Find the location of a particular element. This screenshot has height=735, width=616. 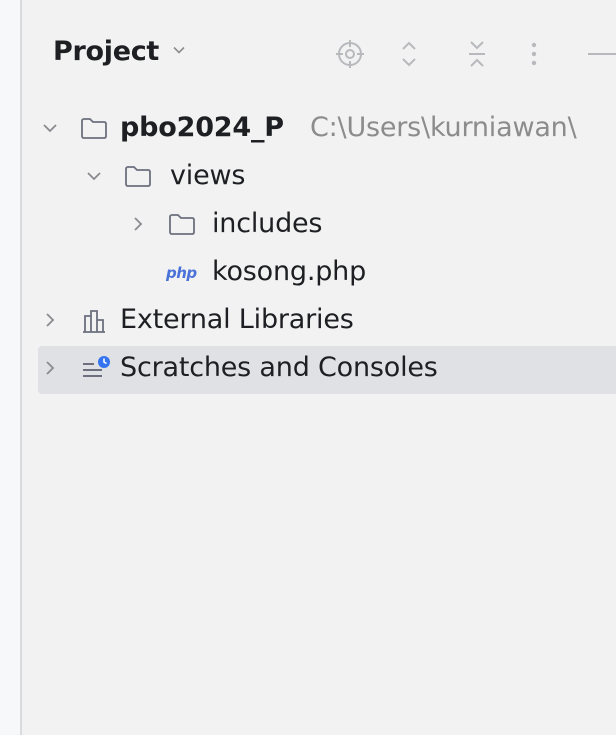

more-options-icon is located at coordinates (534, 56).